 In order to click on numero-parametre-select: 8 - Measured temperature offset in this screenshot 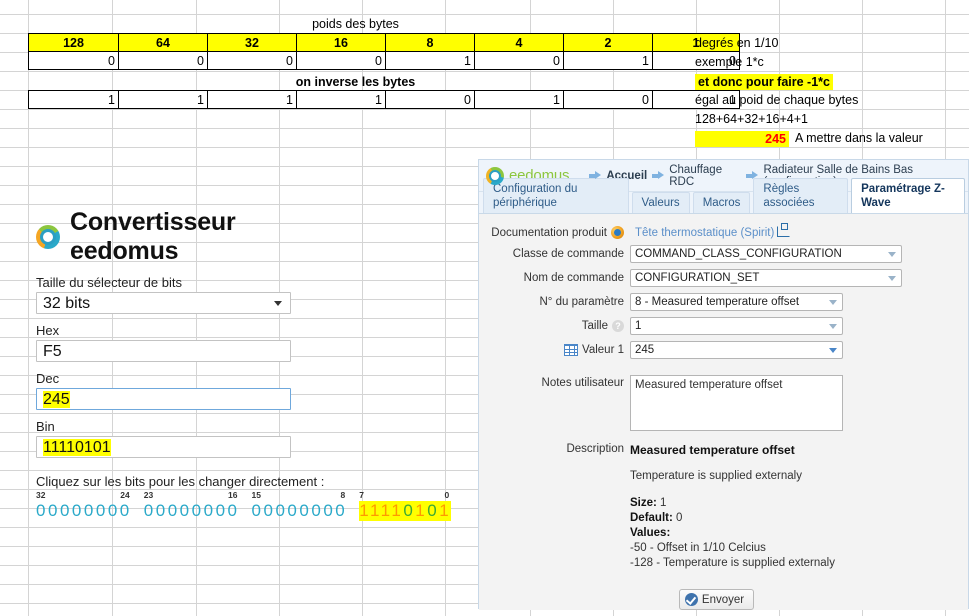, I will do `click(736, 302)`.